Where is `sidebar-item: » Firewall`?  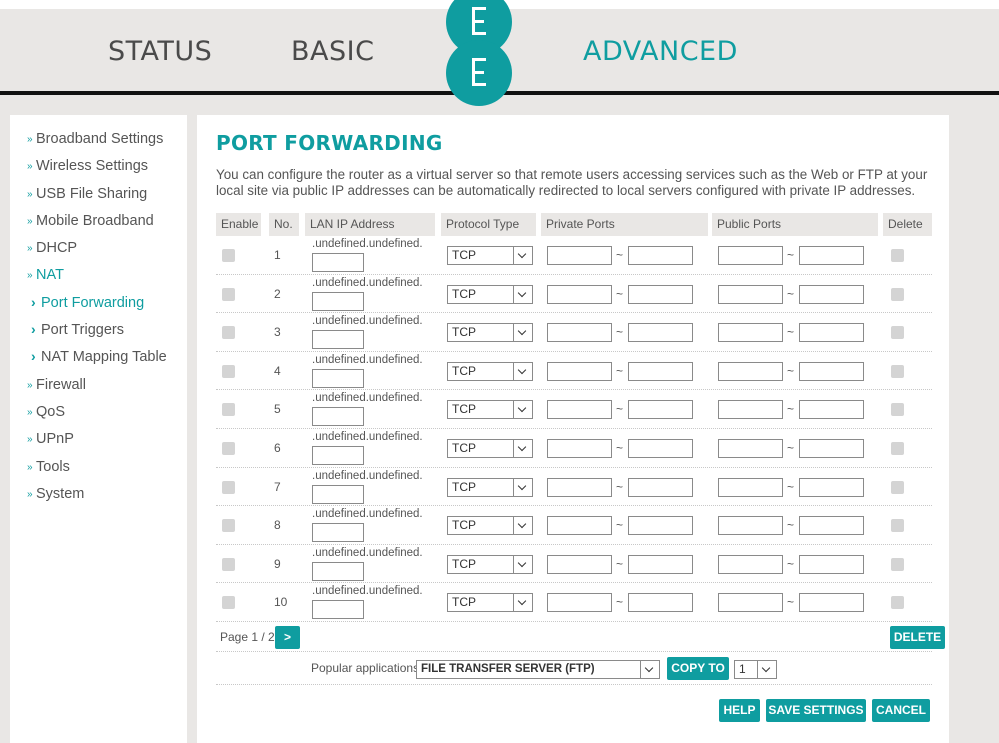
sidebar-item: » Firewall is located at coordinates (98, 388).